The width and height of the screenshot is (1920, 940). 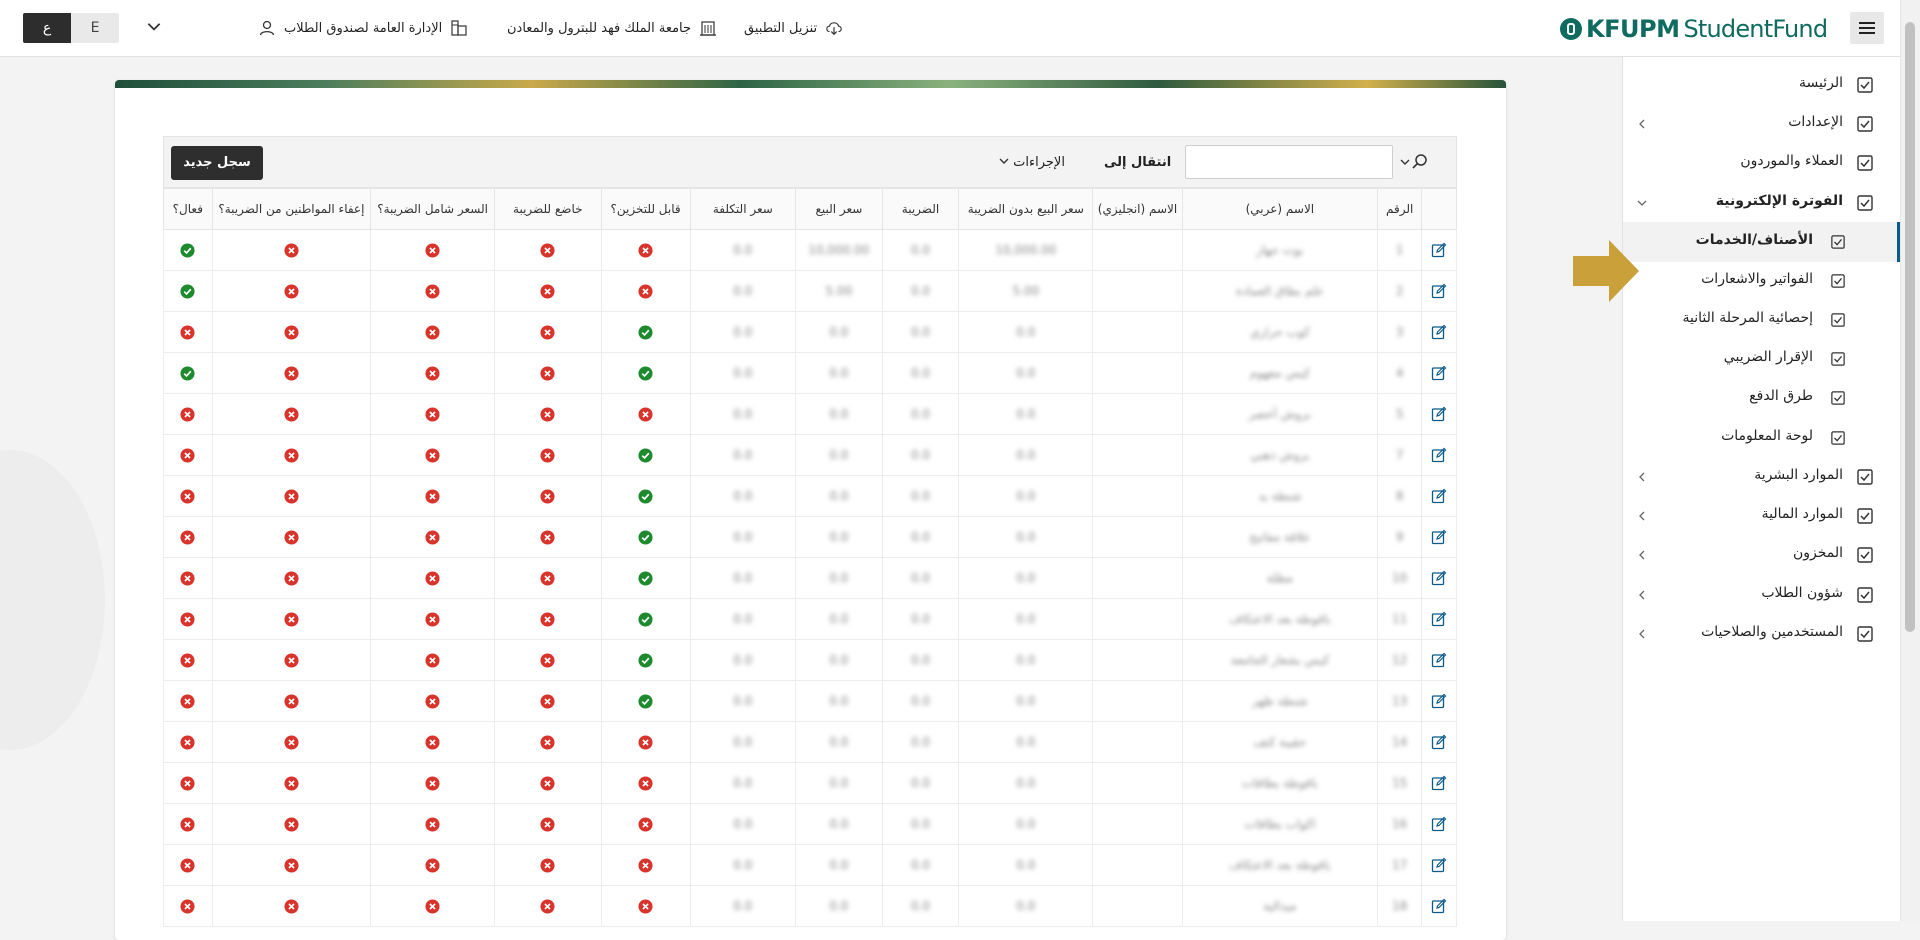 I want to click on table-row: 0.0 0.0 0.0 0.0 علاقة مفاتيح 9, so click(x=810, y=537).